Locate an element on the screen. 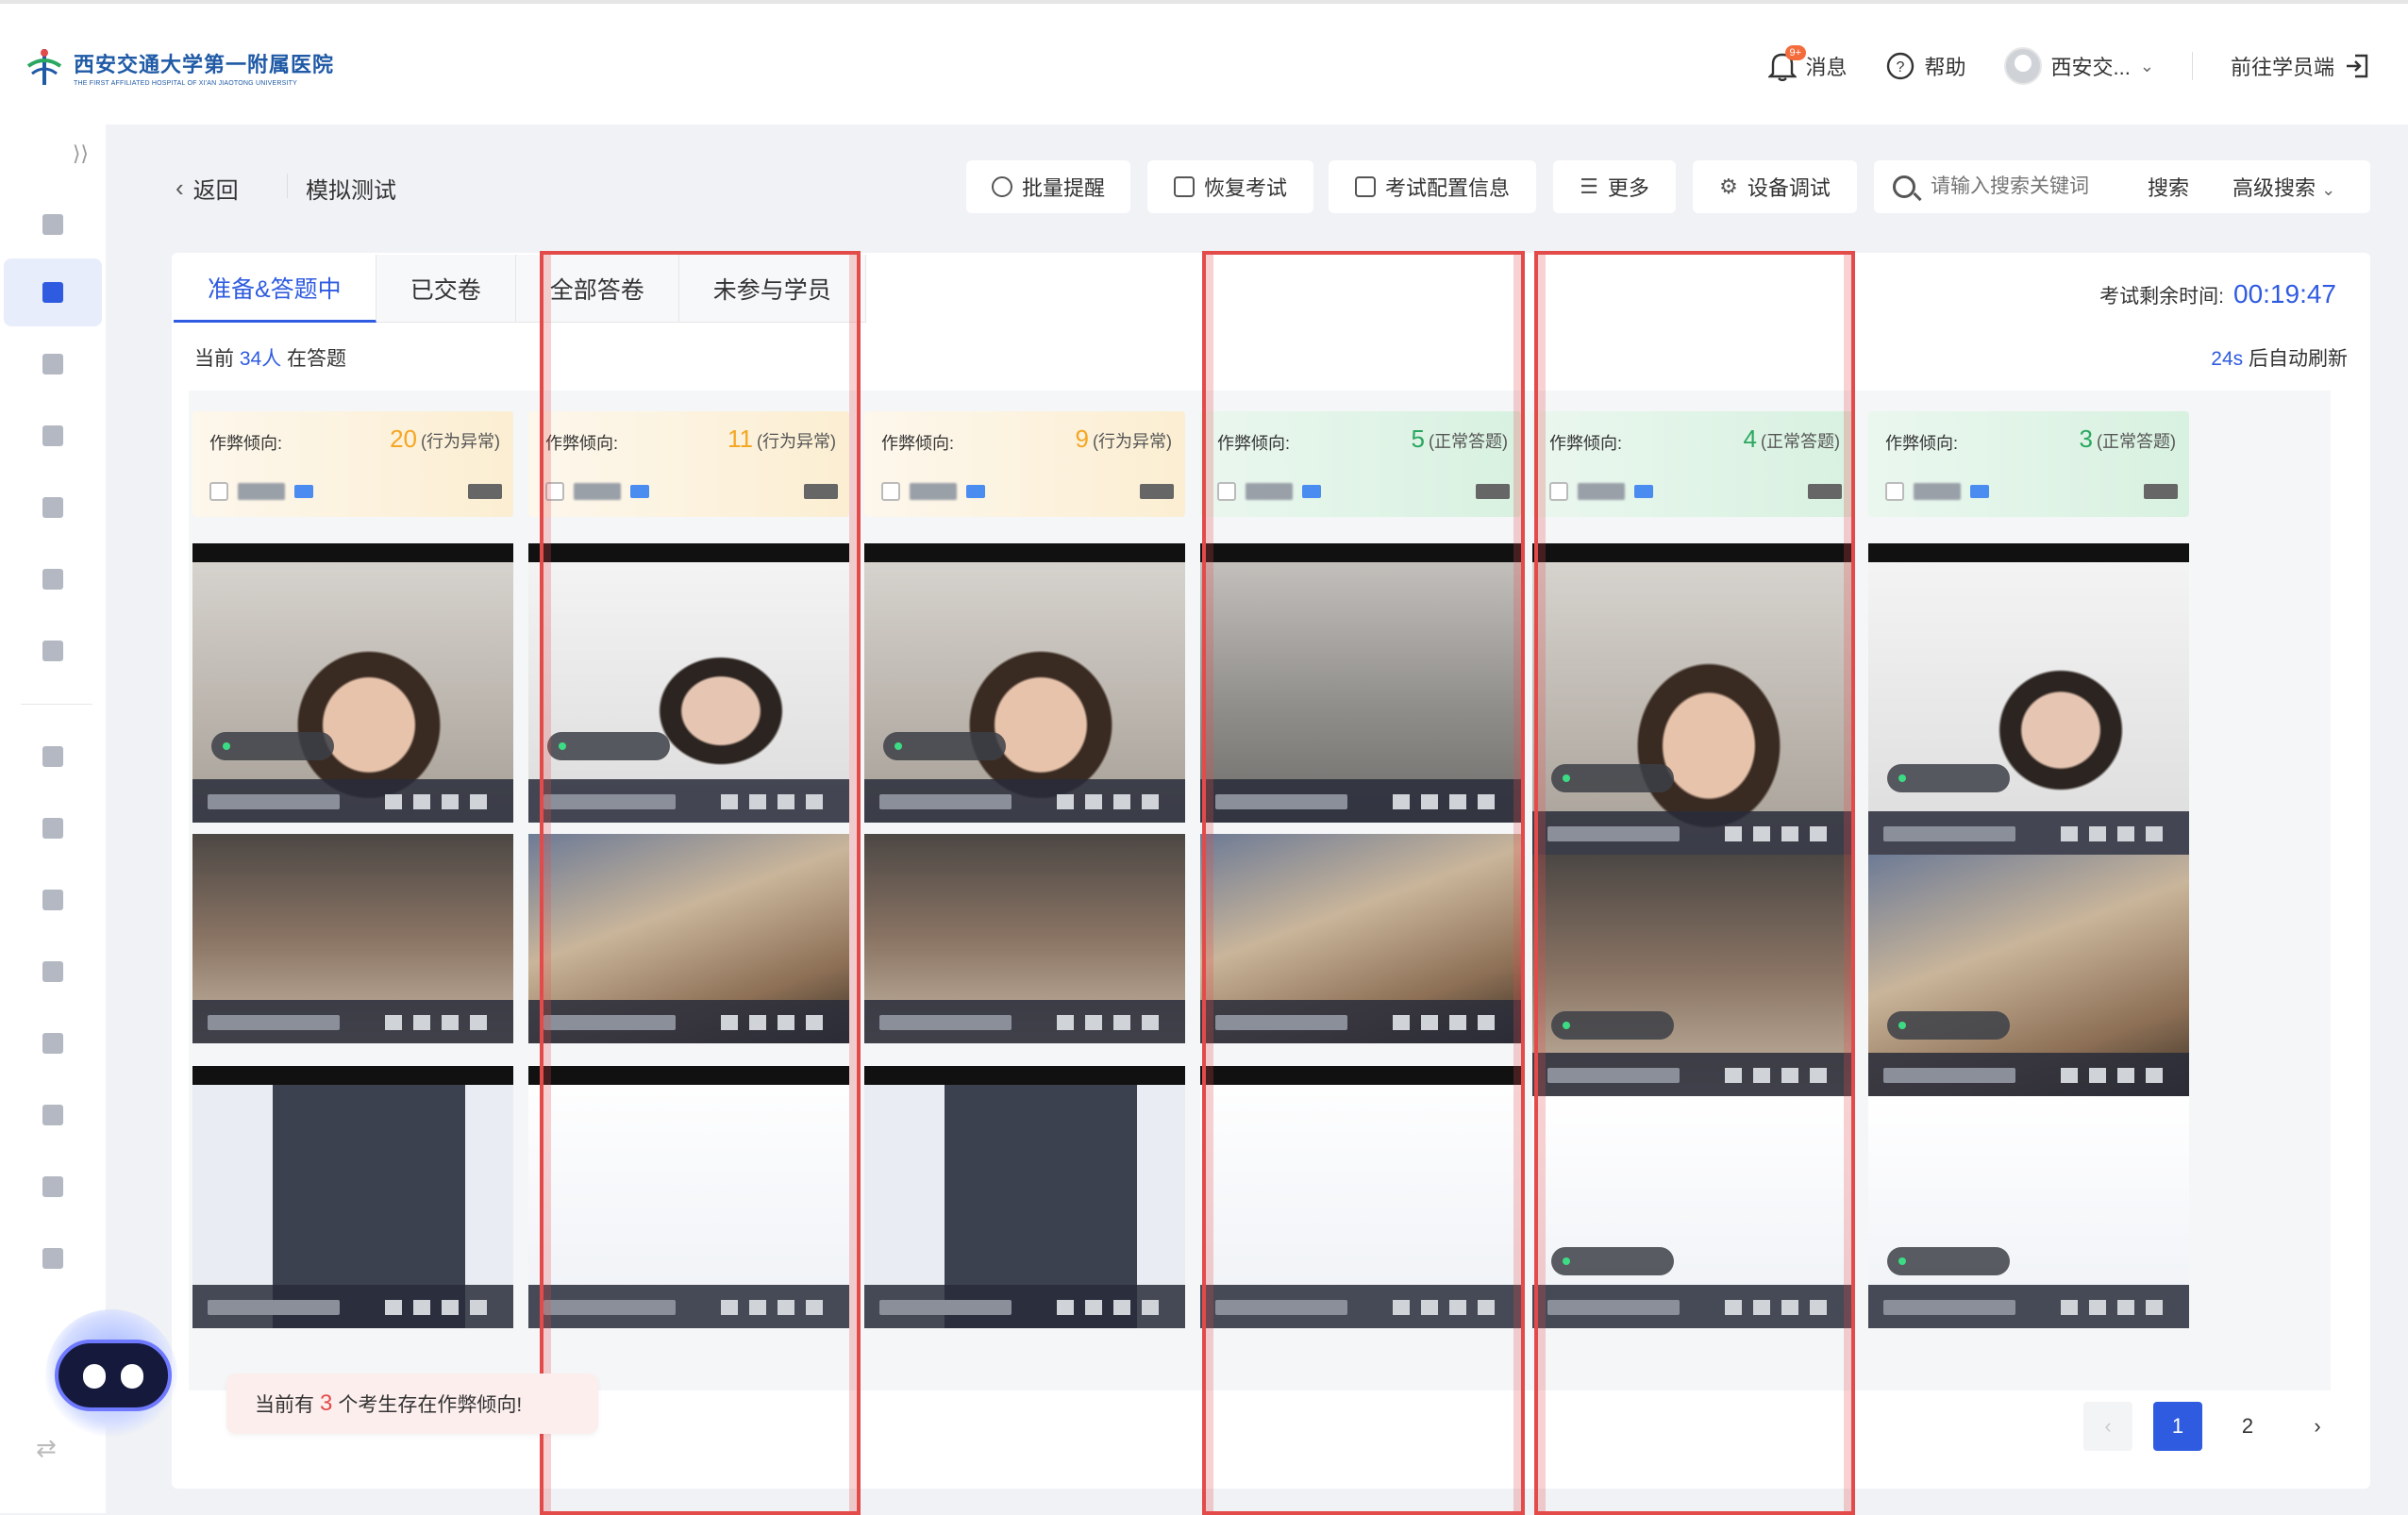 This screenshot has width=2408, height=1515. sidebar-item-apps is located at coordinates (53, 224).